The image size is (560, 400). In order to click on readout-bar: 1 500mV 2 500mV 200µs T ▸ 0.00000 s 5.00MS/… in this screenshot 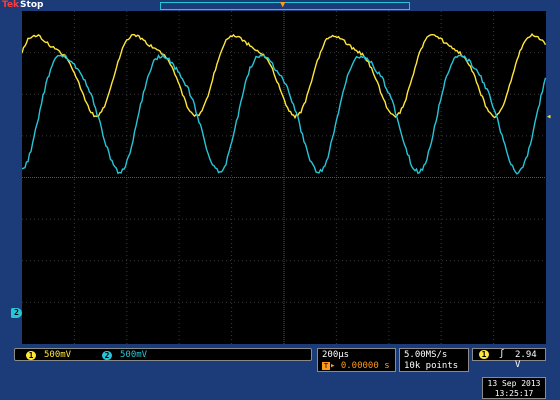, I will do `click(280, 360)`.